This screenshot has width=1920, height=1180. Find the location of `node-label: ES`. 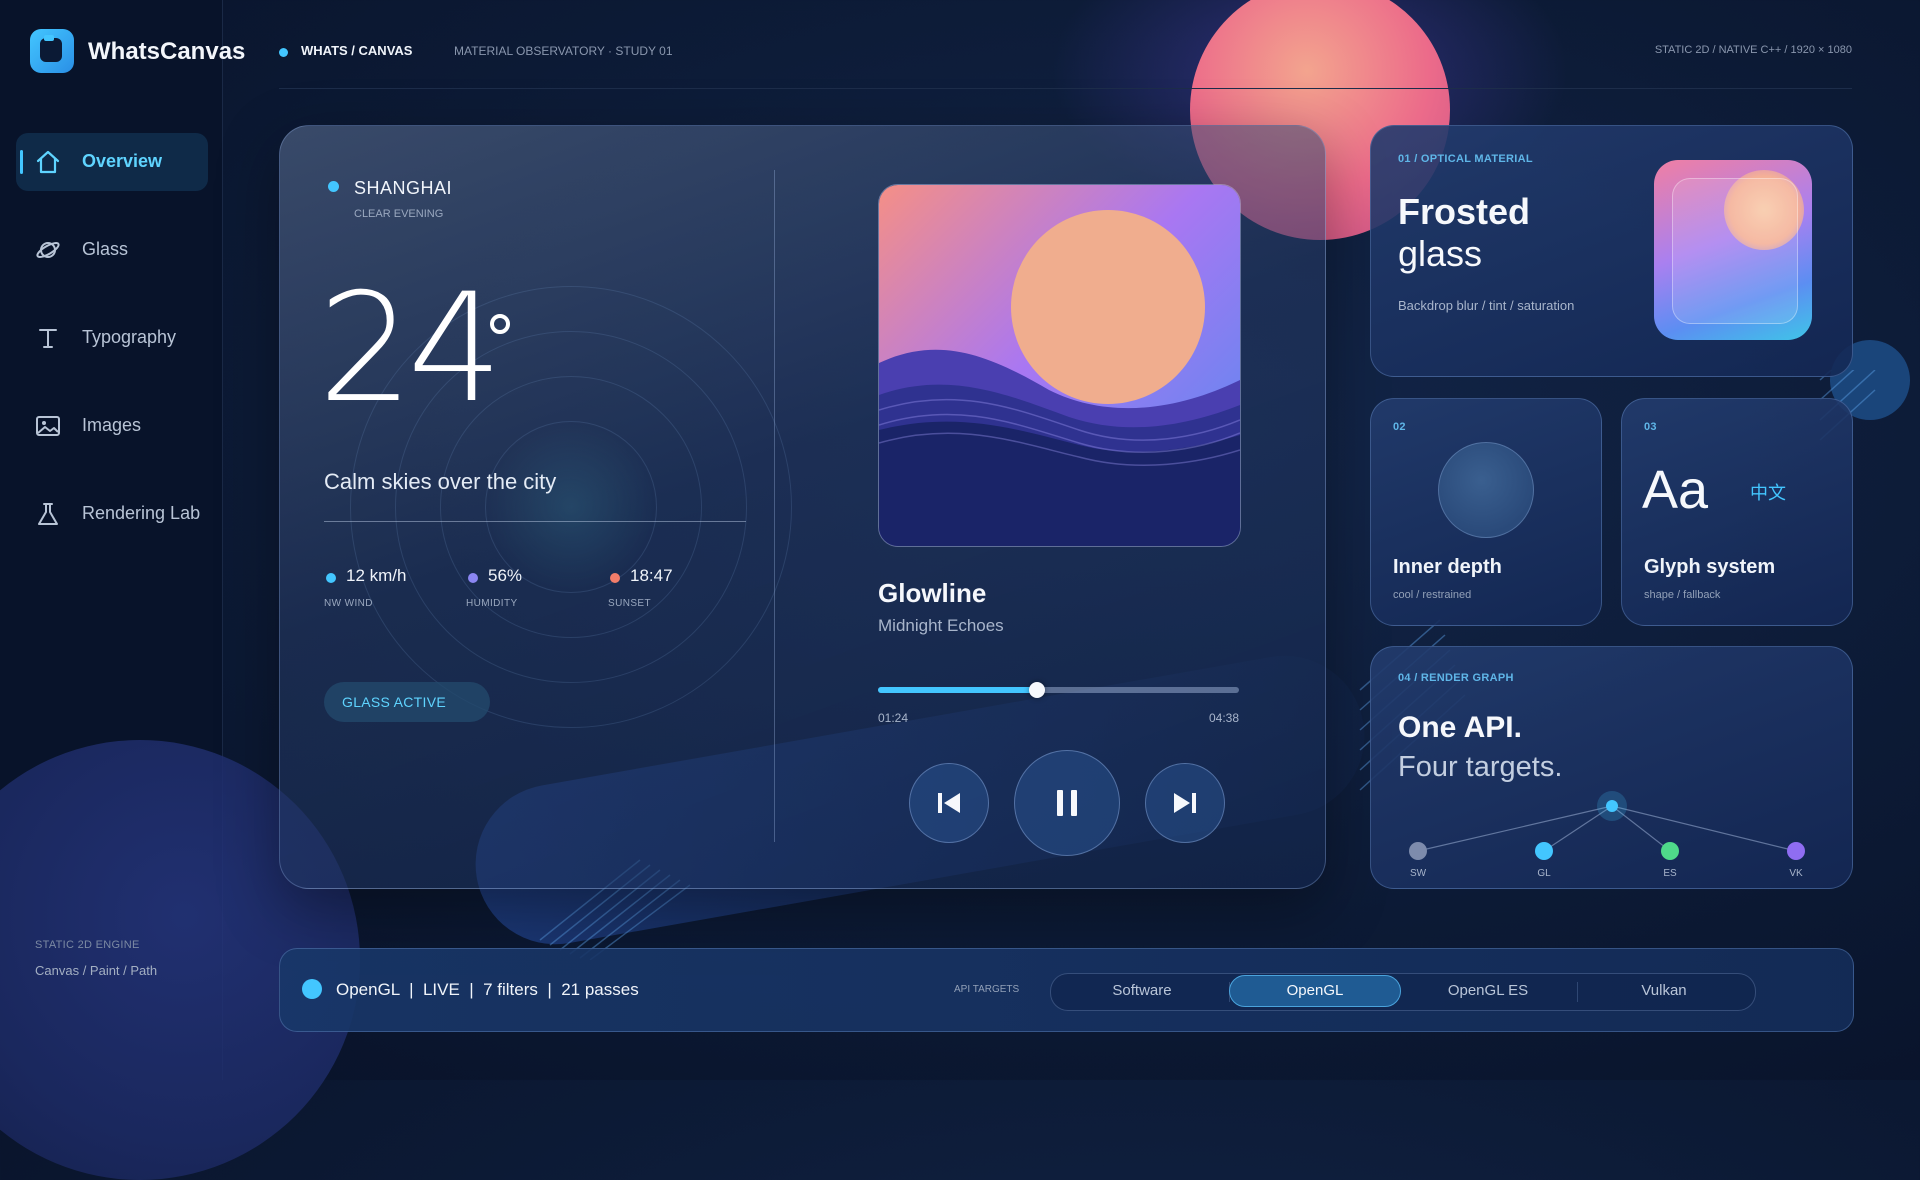

node-label: ES is located at coordinates (1670, 873).